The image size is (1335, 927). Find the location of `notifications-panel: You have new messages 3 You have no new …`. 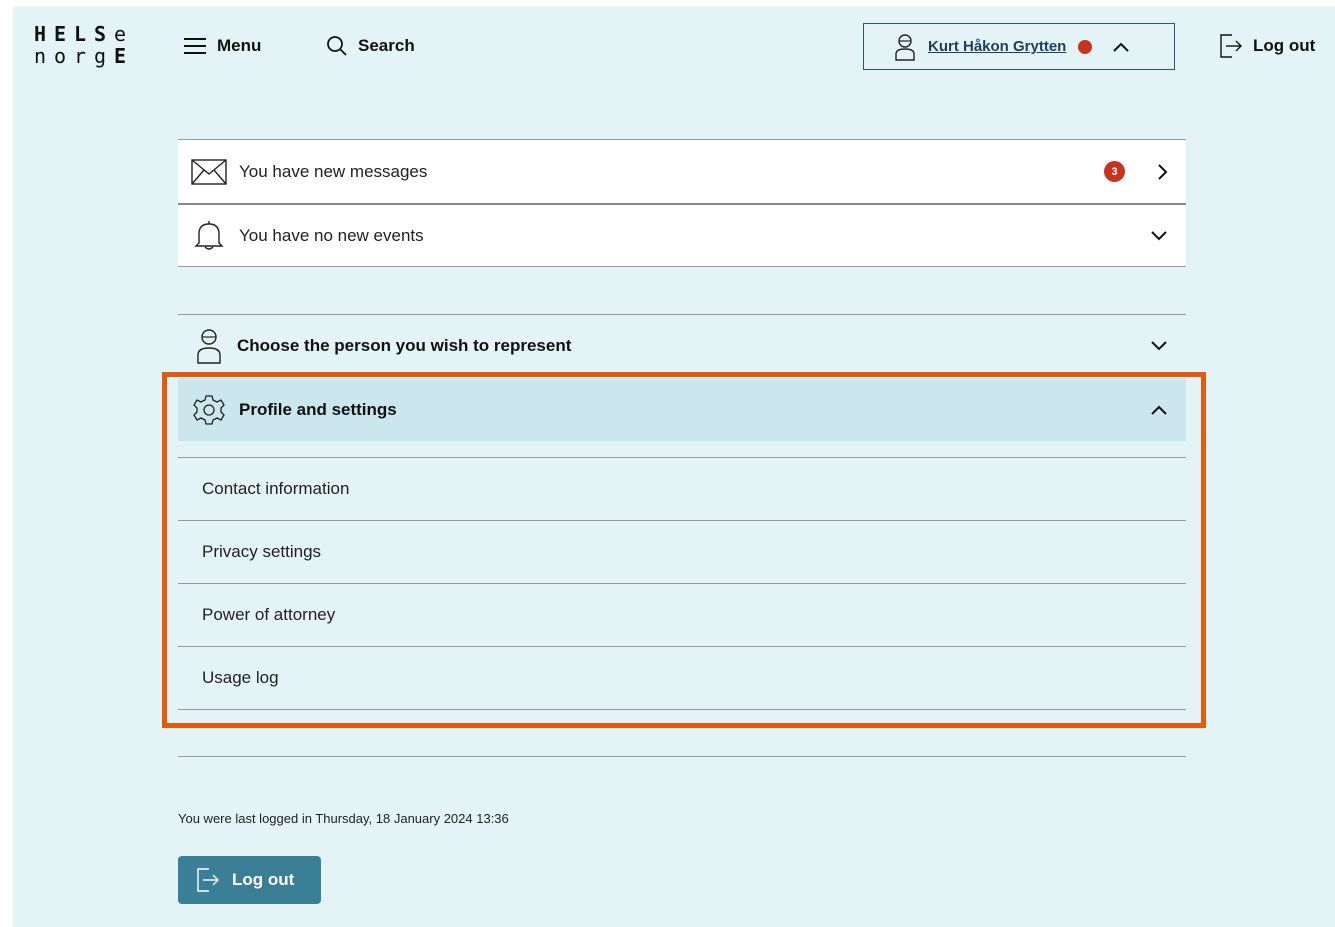

notifications-panel: You have new messages 3 You have no new … is located at coordinates (682, 203).